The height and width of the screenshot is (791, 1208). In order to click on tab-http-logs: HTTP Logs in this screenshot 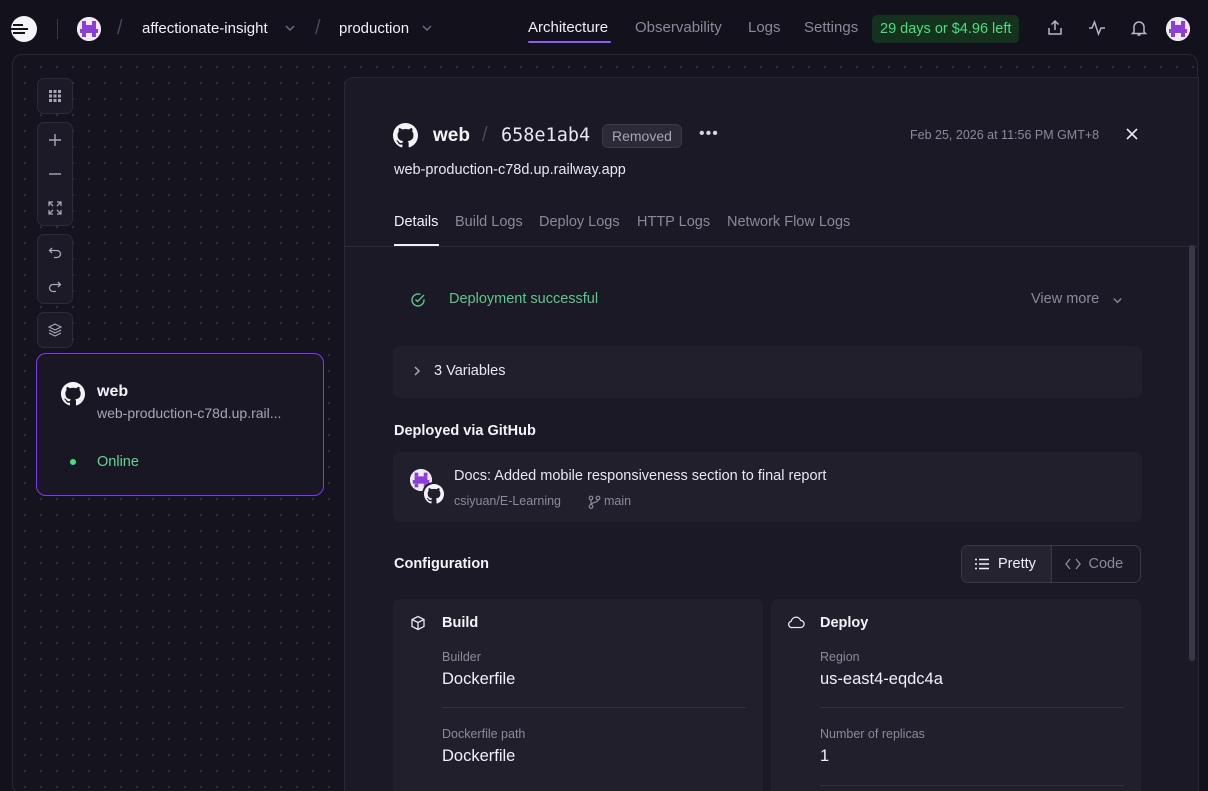, I will do `click(673, 222)`.